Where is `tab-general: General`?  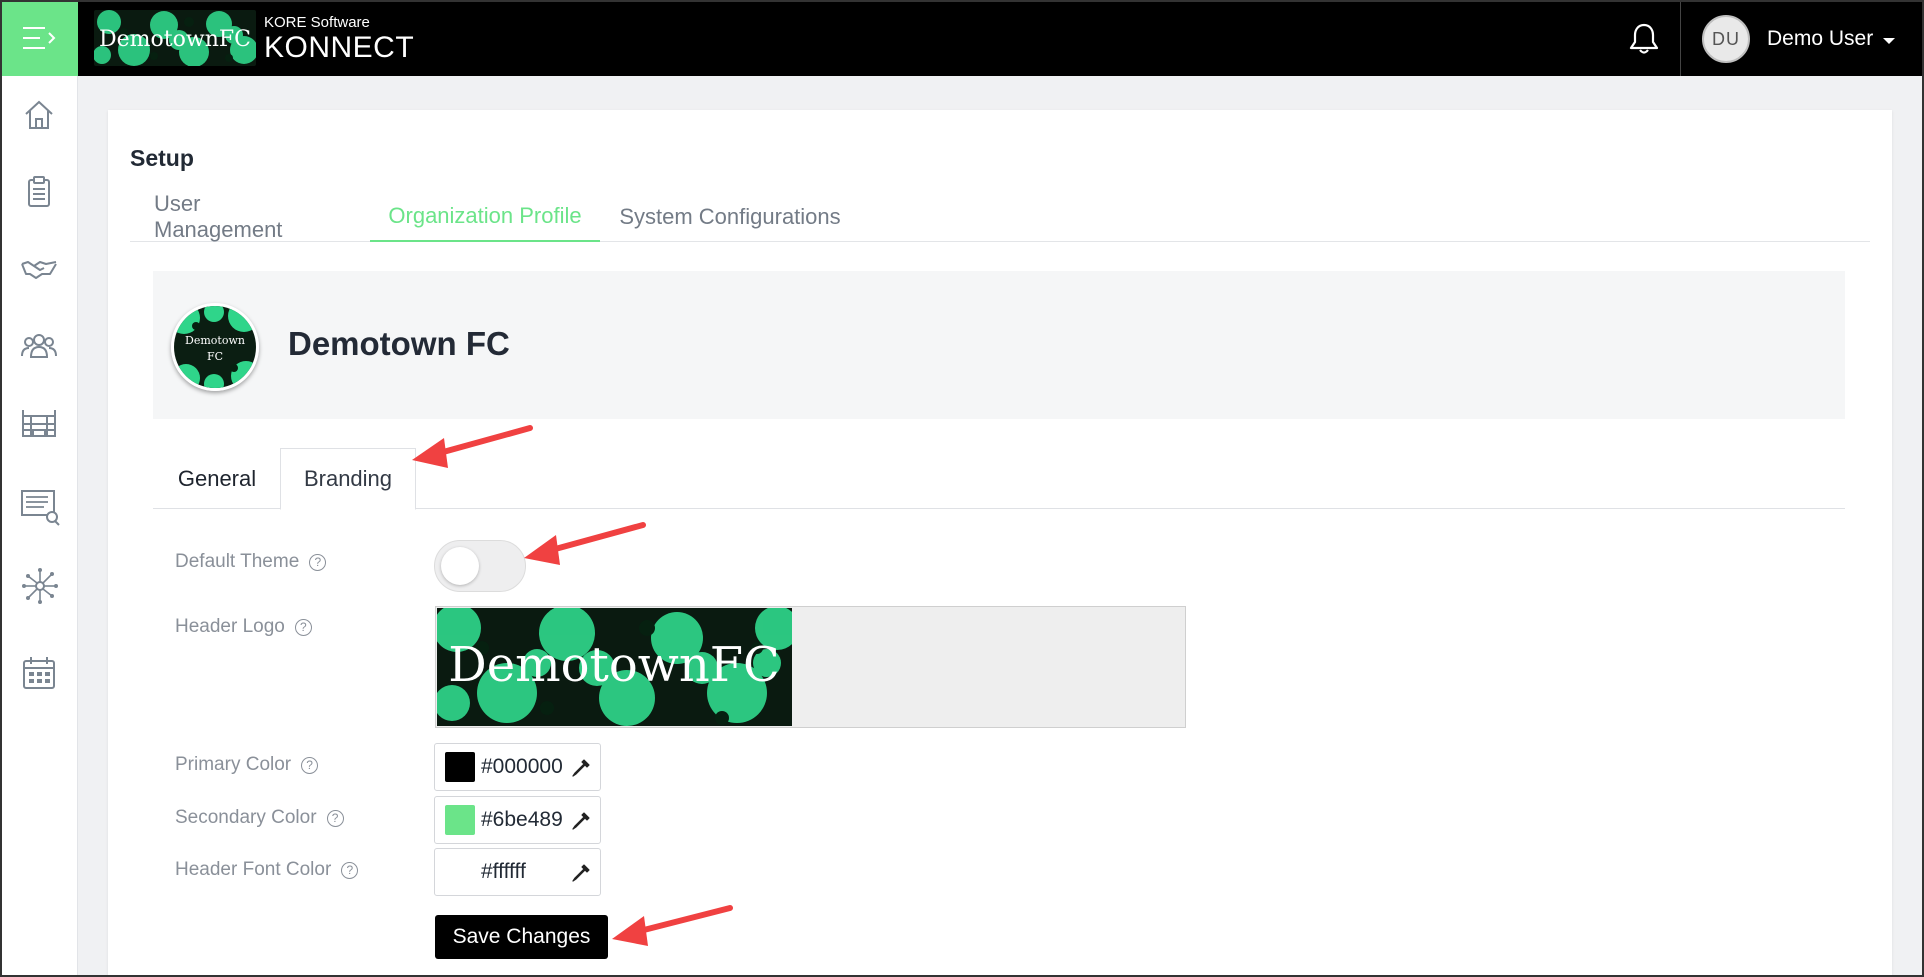
tab-general: General is located at coordinates (217, 478).